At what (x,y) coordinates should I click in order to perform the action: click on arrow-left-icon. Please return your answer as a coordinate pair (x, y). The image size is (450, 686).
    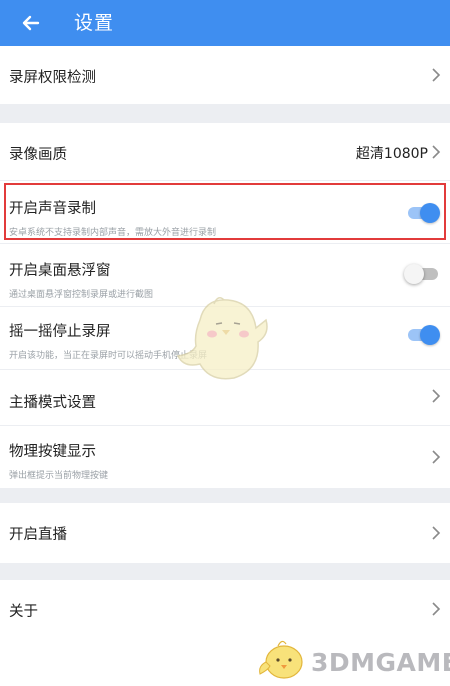
    Looking at the image, I should click on (31, 23).